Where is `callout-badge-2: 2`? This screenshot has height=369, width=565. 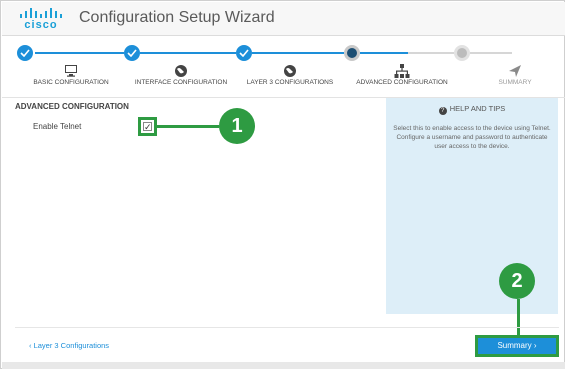
callout-badge-2: 2 is located at coordinates (517, 281).